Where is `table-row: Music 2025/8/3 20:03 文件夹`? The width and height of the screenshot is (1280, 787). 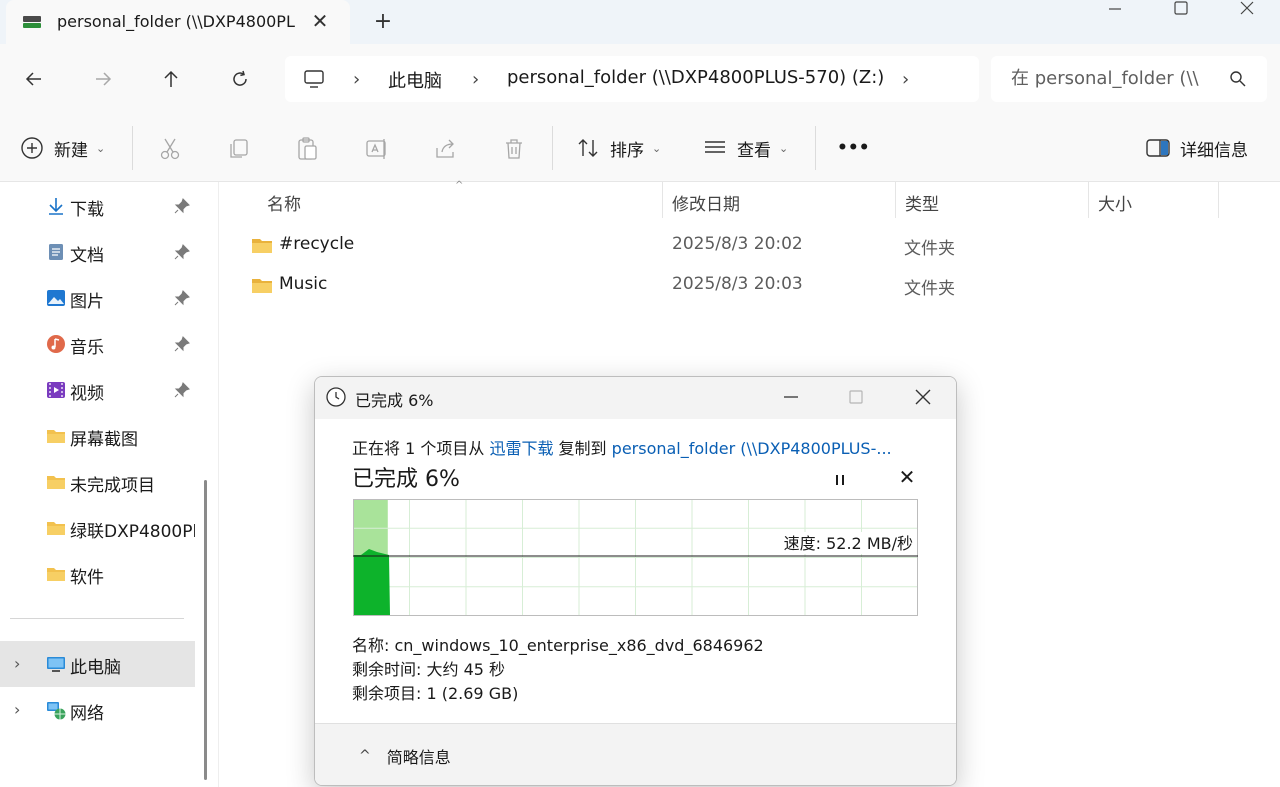 table-row: Music 2025/8/3 20:03 文件夹 is located at coordinates (743, 285).